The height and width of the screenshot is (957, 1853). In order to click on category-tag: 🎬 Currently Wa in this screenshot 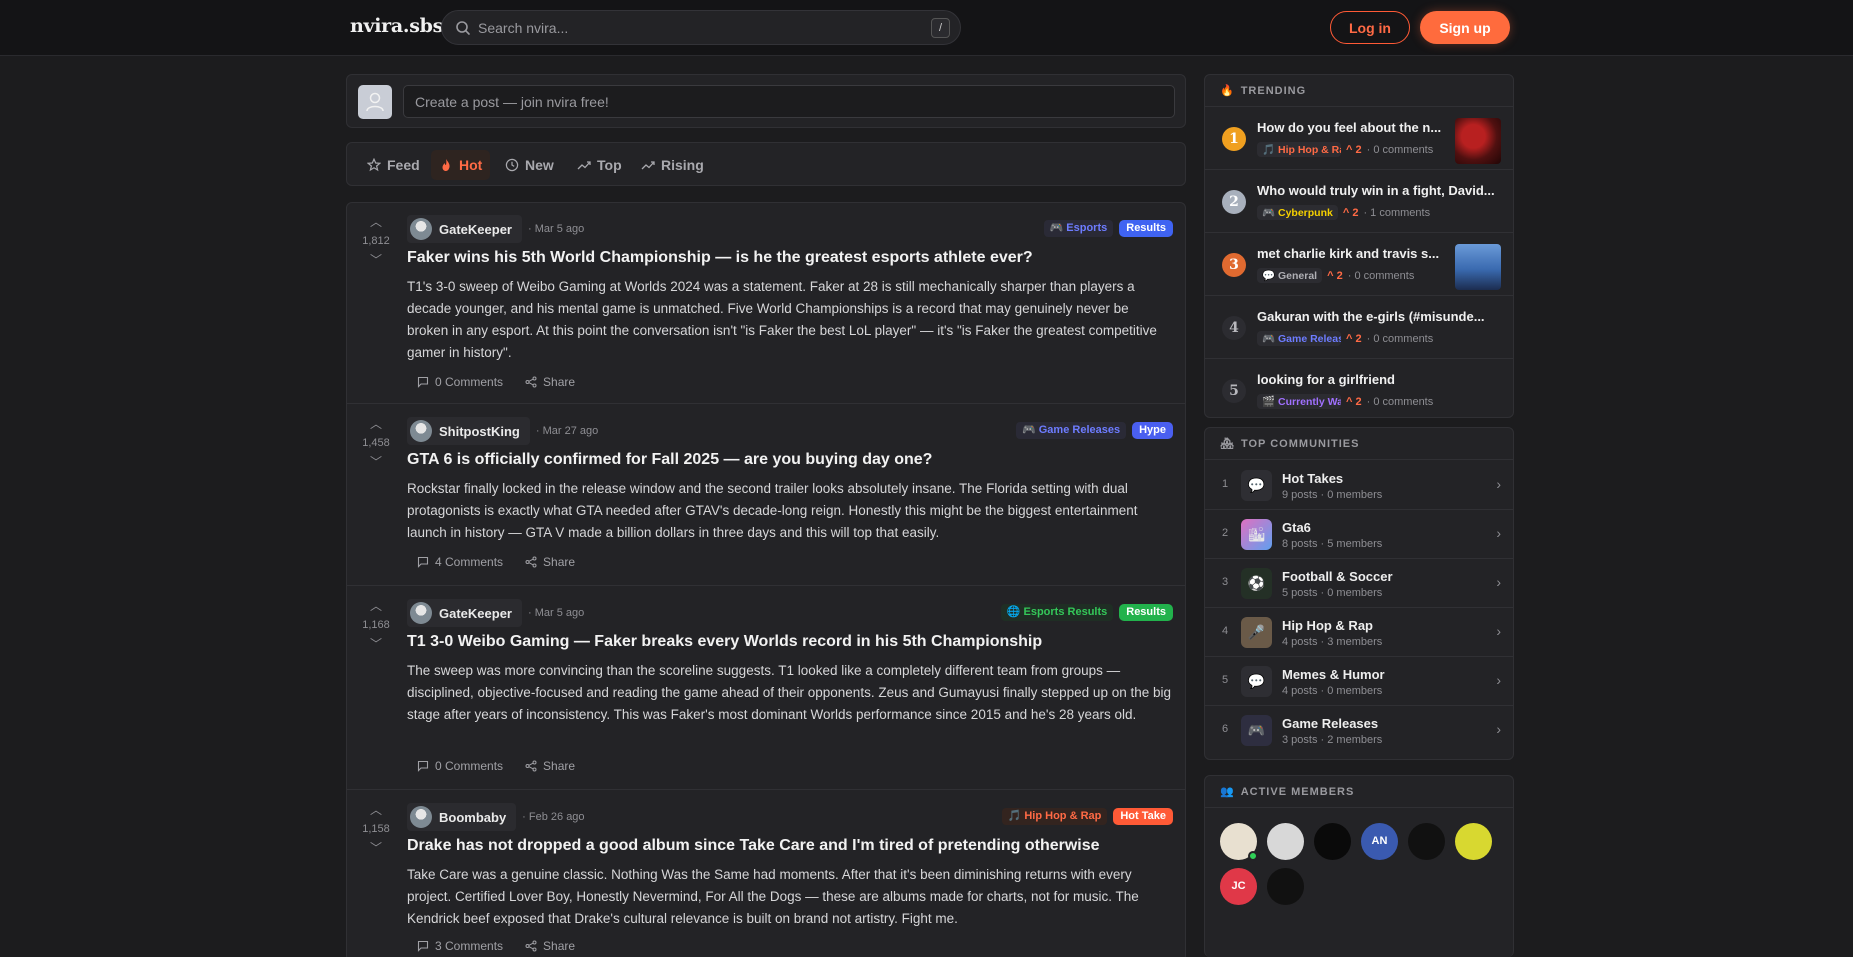, I will do `click(1299, 401)`.